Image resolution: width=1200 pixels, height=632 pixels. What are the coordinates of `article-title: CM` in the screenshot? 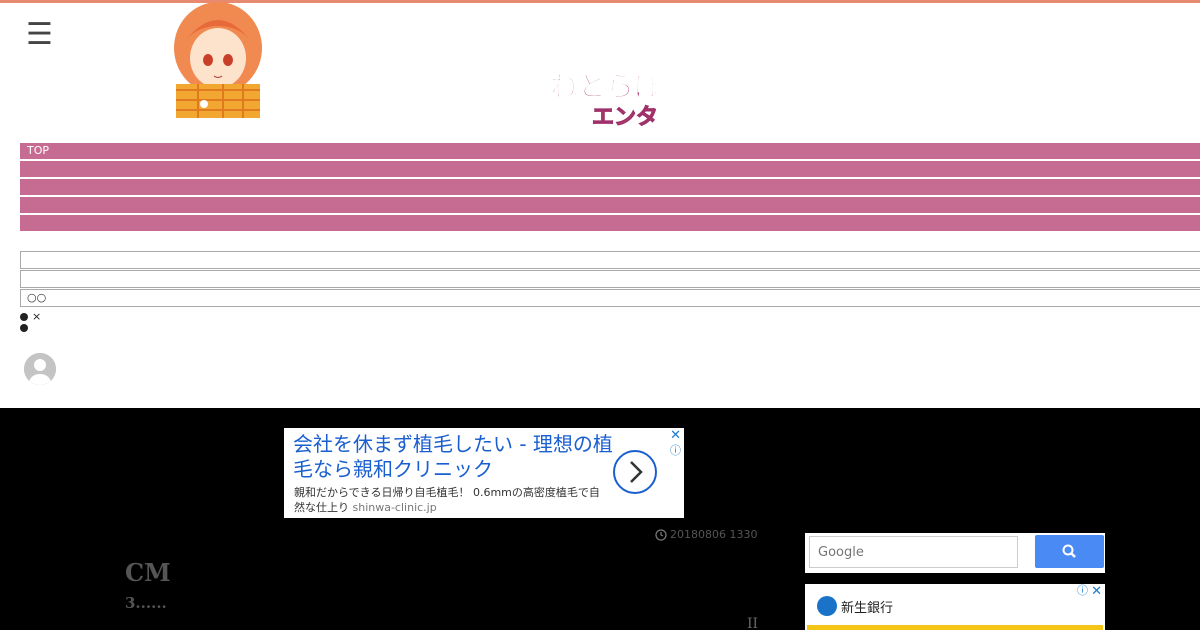 It's located at (148, 572).